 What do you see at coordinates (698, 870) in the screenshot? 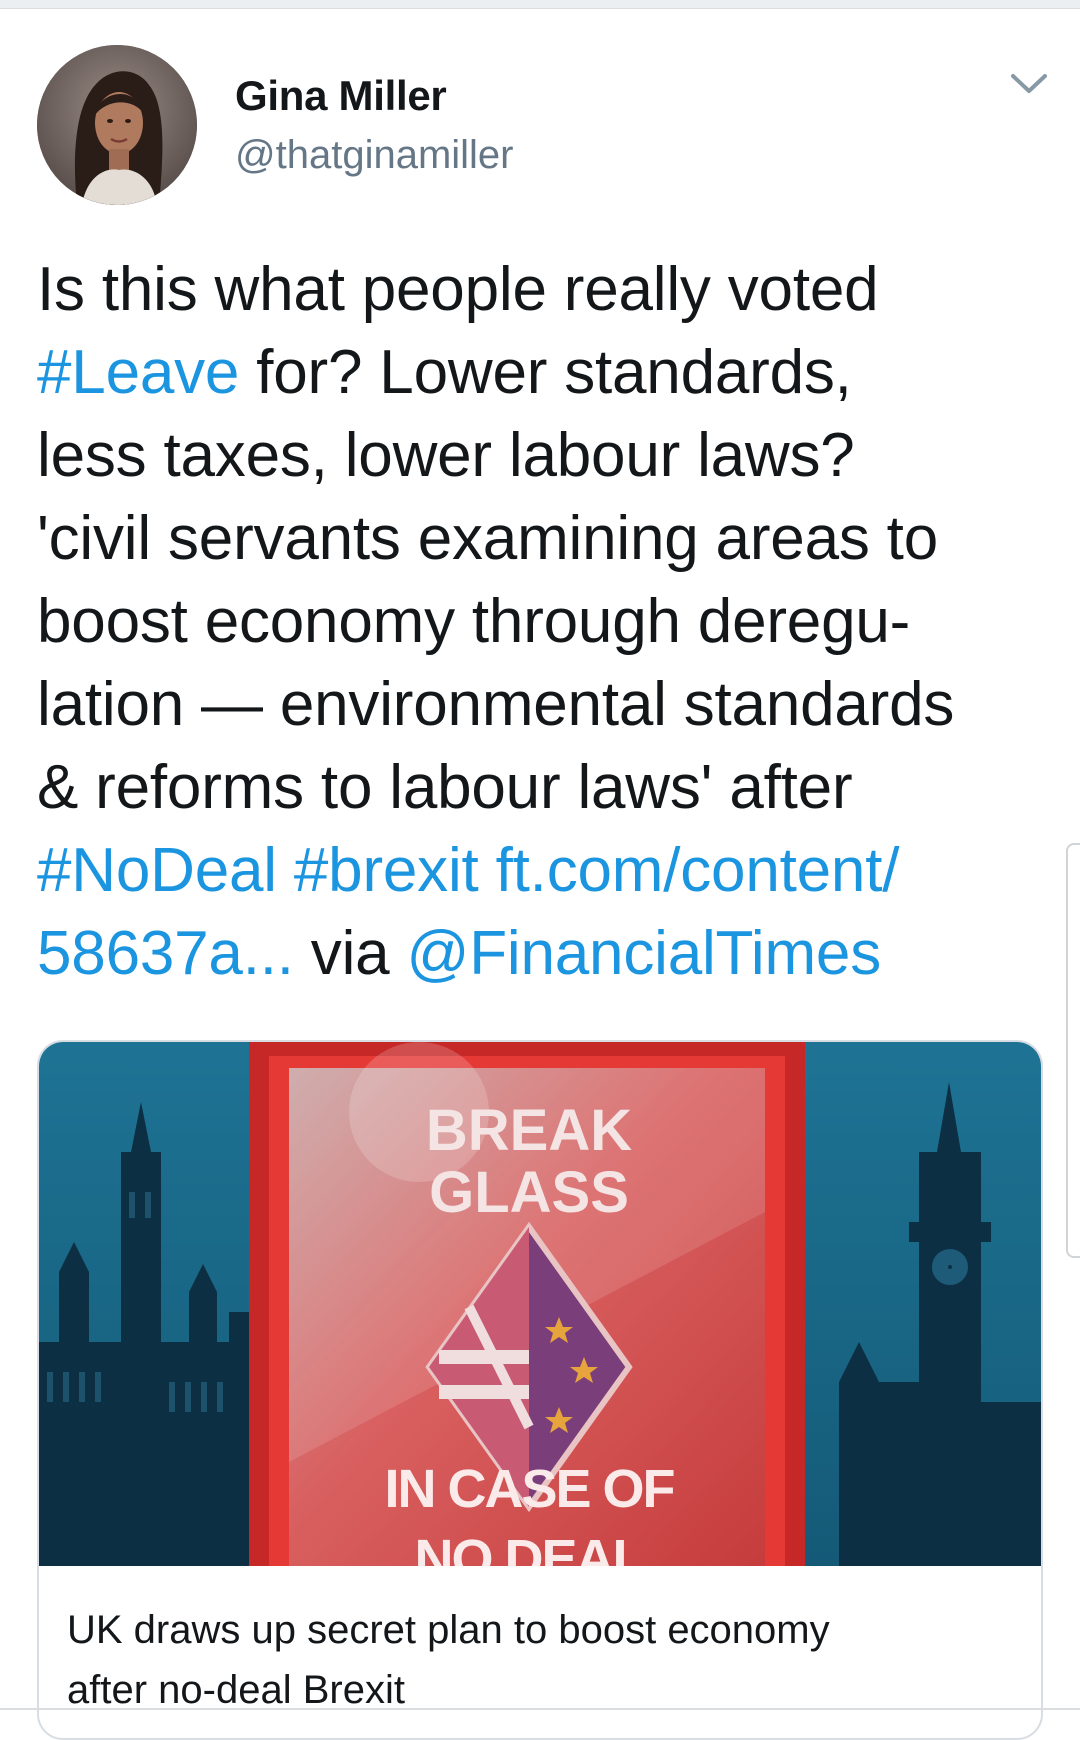
I see `url-link: ft.com/content/` at bounding box center [698, 870].